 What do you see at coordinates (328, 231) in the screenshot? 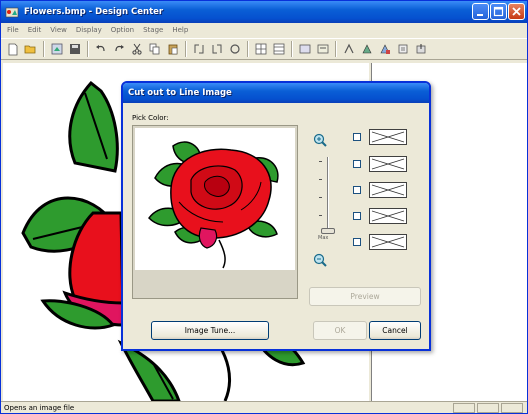
I see `zoom-slider-thumb` at bounding box center [328, 231].